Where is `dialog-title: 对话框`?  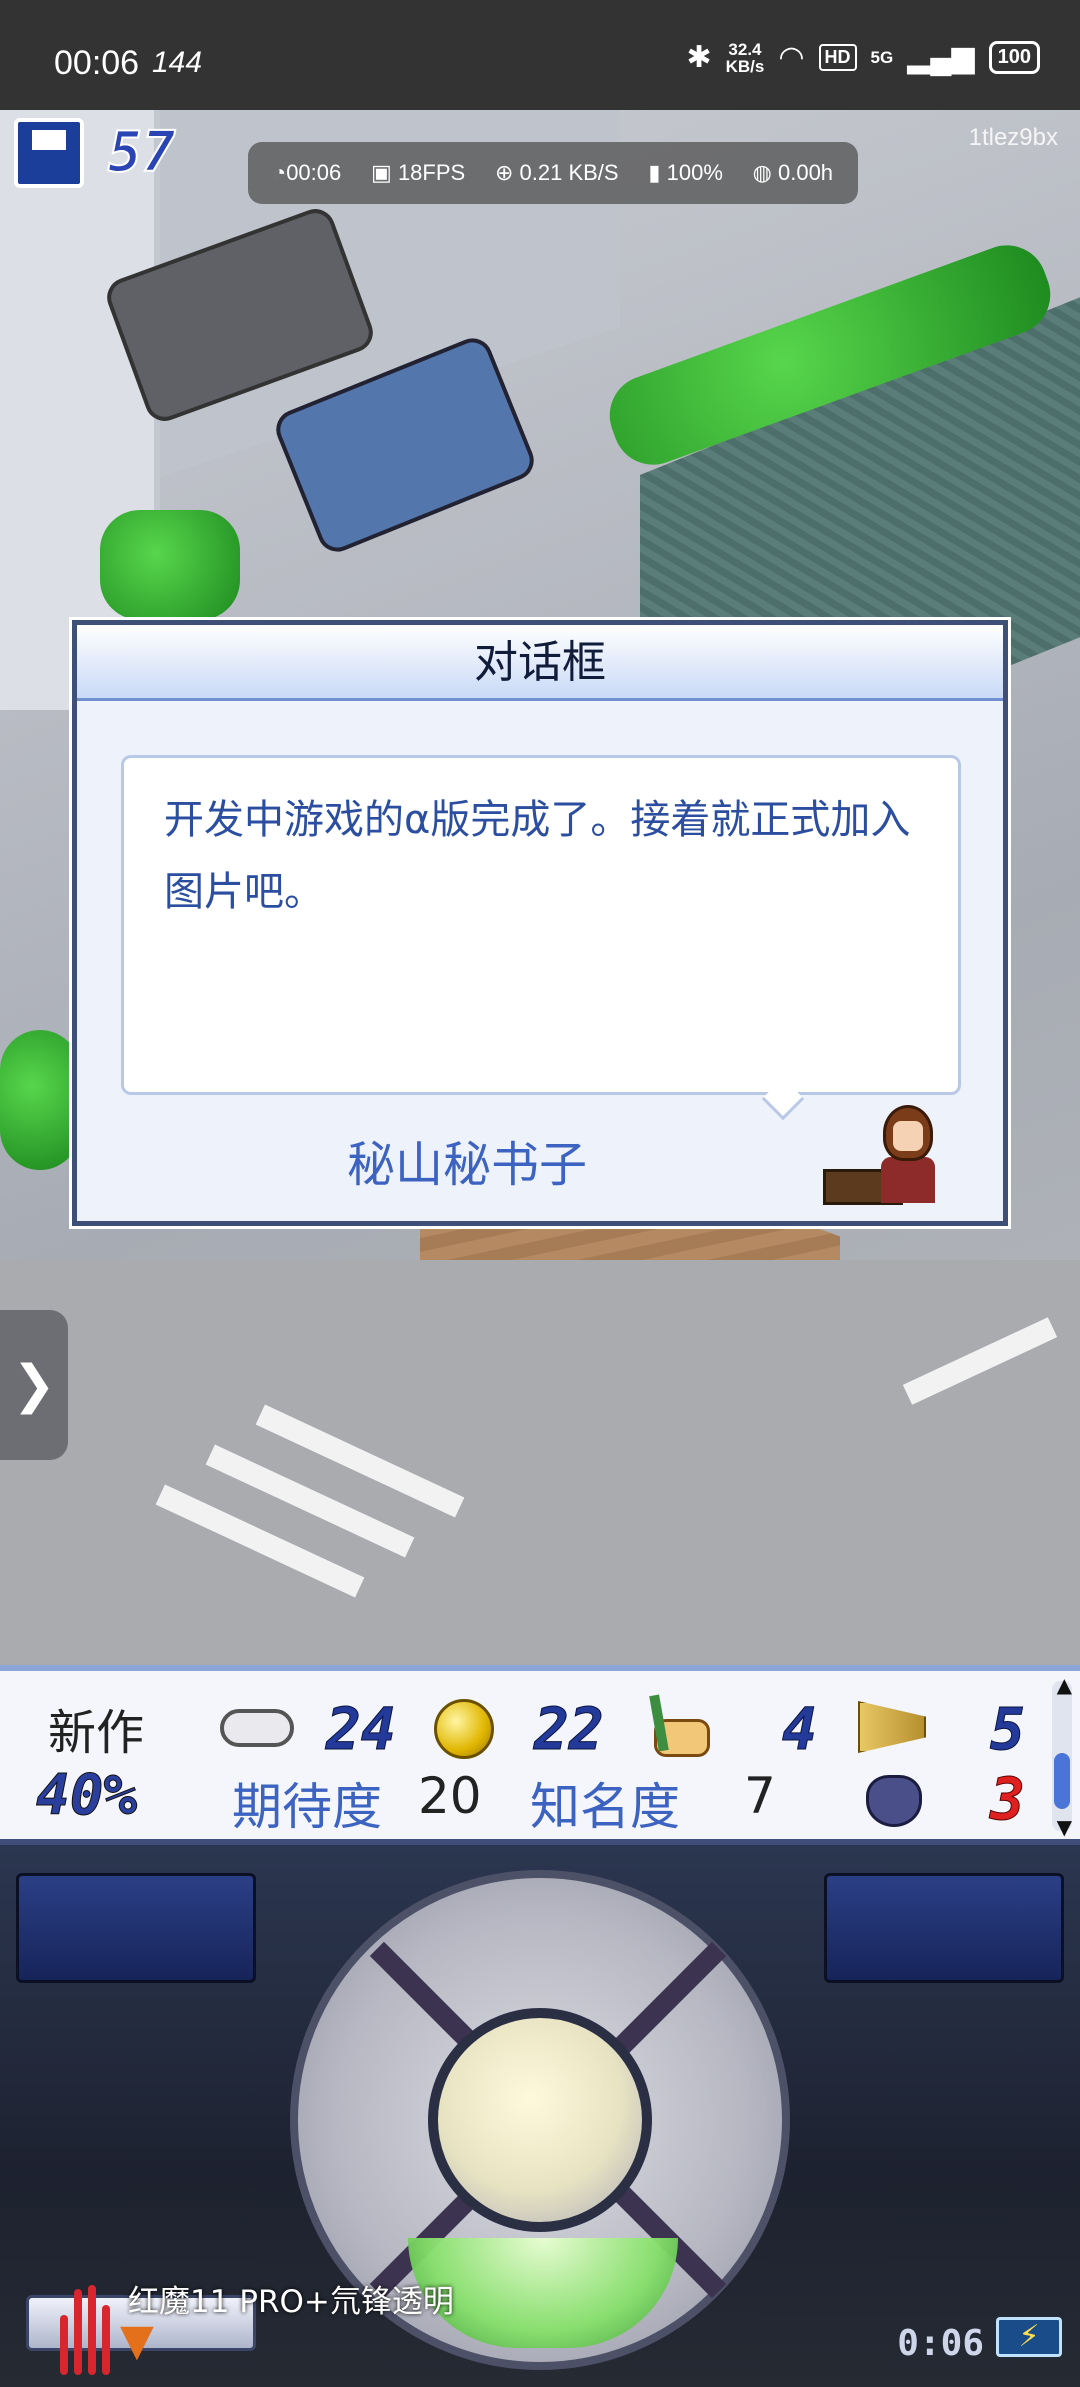 dialog-title: 对话框 is located at coordinates (540, 663).